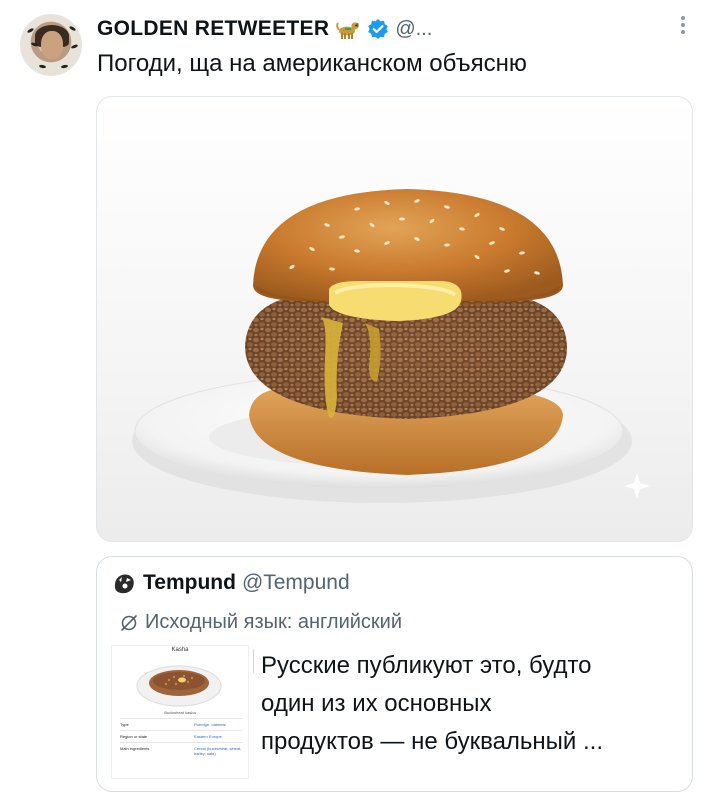  I want to click on author-avatar, so click(51, 45).